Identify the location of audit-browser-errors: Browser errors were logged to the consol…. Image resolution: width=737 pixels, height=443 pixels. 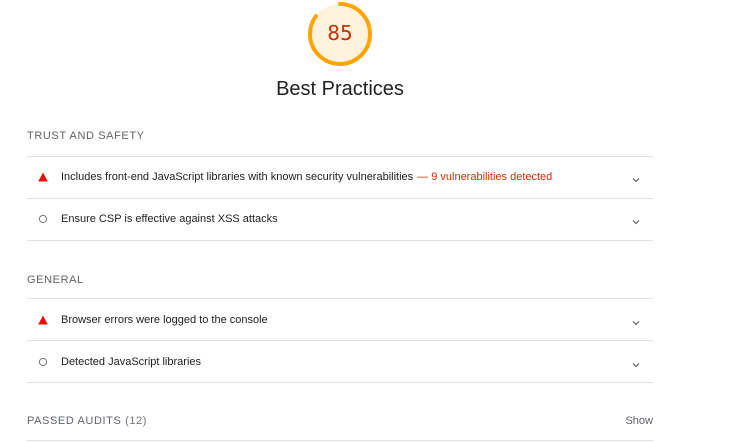
(340, 320).